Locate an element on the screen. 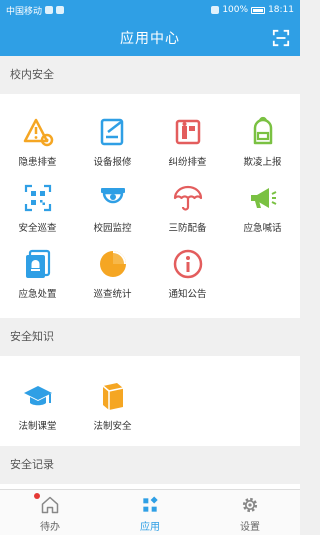  qr-code-icon is located at coordinates (37, 198).